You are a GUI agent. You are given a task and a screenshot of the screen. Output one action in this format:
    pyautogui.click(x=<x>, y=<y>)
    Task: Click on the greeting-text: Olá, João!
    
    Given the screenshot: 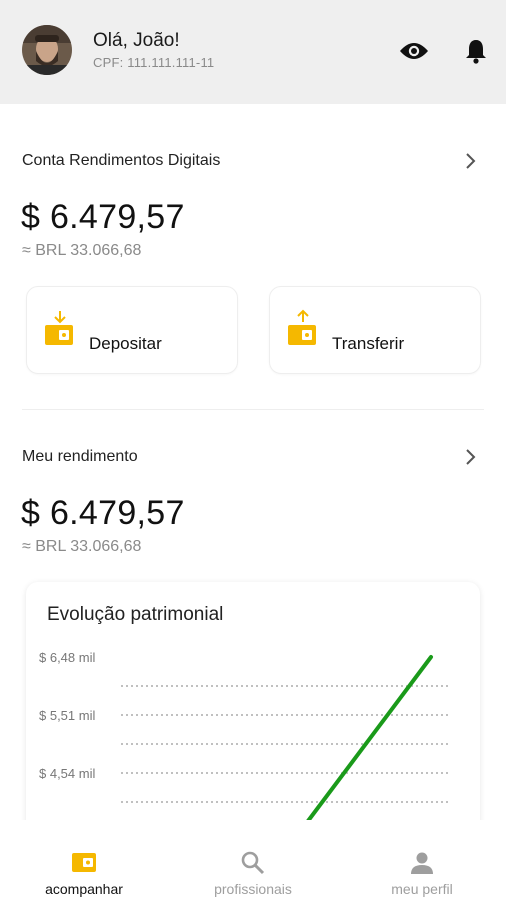 What is the action you would take?
    pyautogui.click(x=136, y=40)
    